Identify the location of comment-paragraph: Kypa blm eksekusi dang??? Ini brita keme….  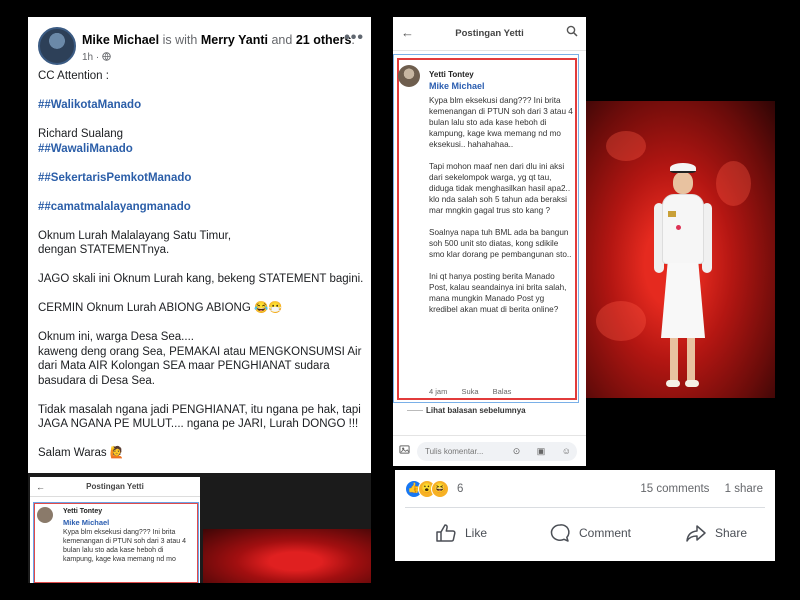
(501, 122).